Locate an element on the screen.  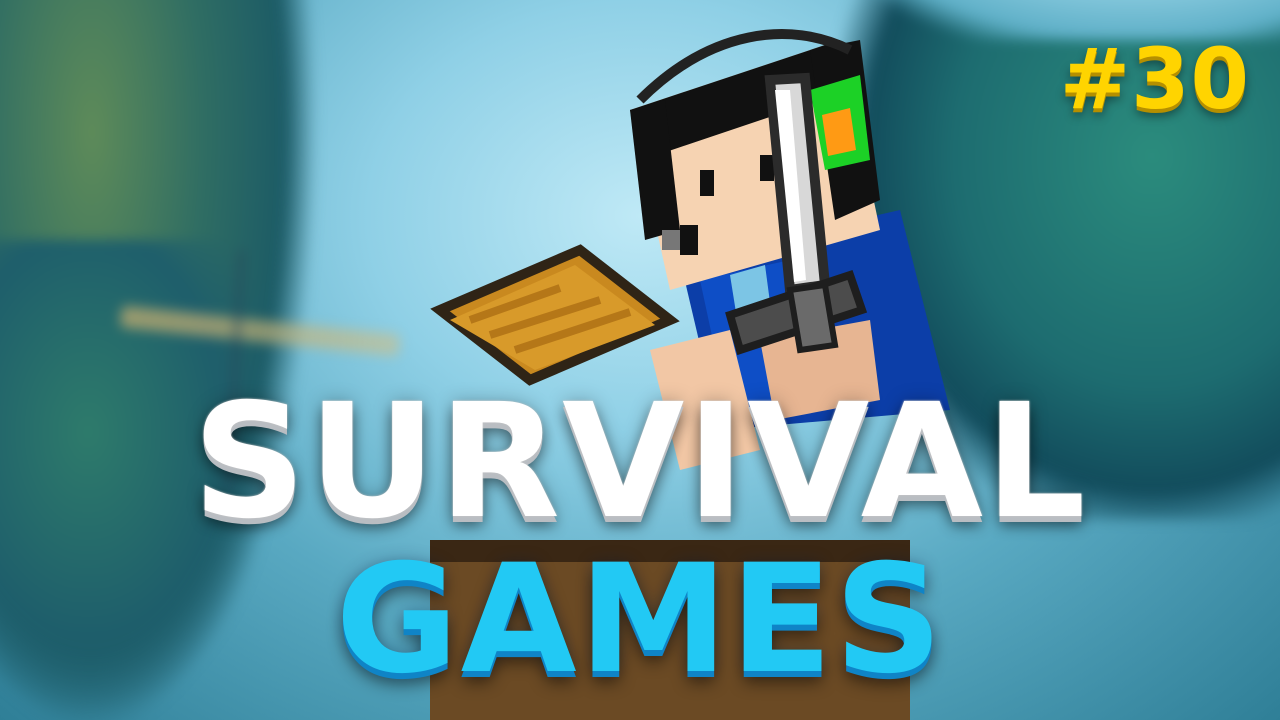
title-line-2: GAMES is located at coordinates (640, 620).